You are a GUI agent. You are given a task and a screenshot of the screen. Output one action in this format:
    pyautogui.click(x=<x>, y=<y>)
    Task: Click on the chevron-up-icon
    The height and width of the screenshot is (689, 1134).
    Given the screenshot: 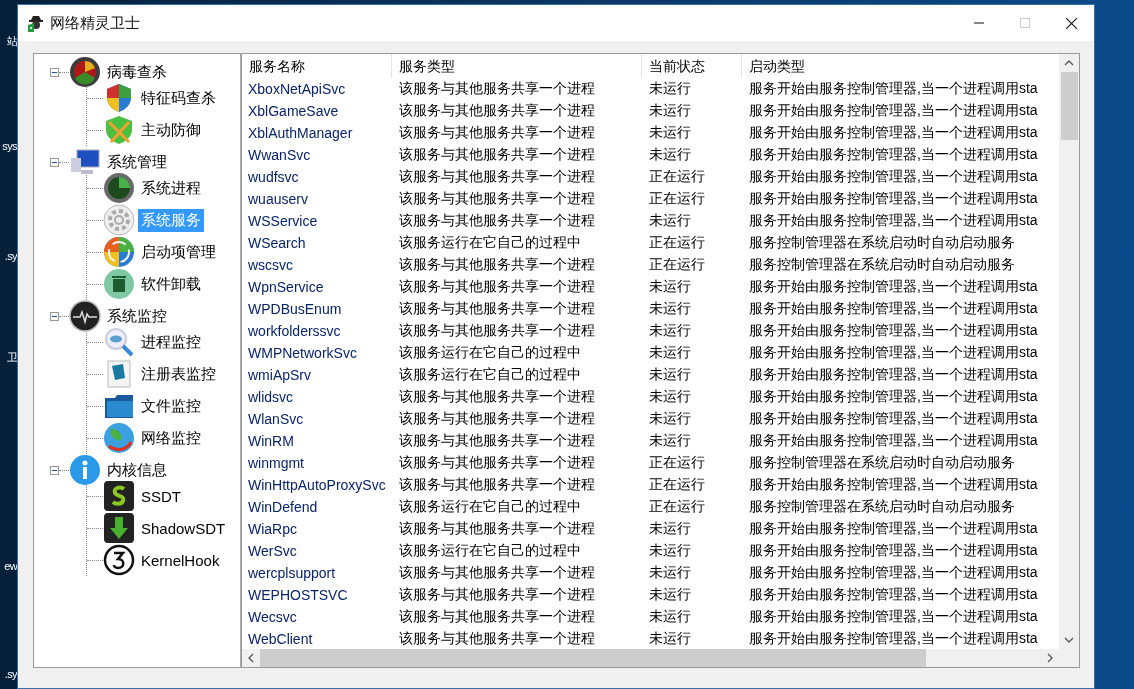 What is the action you would take?
    pyautogui.click(x=1069, y=63)
    